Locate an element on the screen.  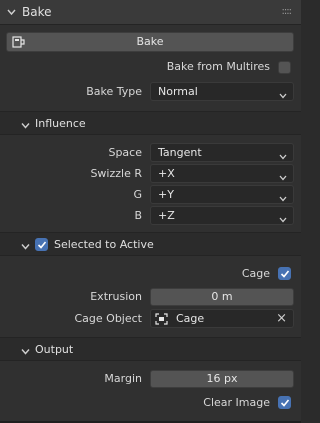
clear-image-checkbox is located at coordinates (284, 402).